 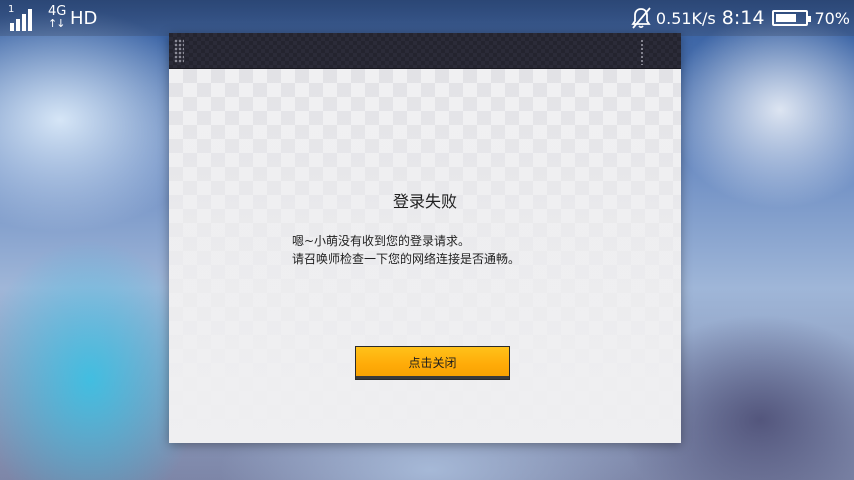 I want to click on clock: 8:14, so click(x=743, y=18).